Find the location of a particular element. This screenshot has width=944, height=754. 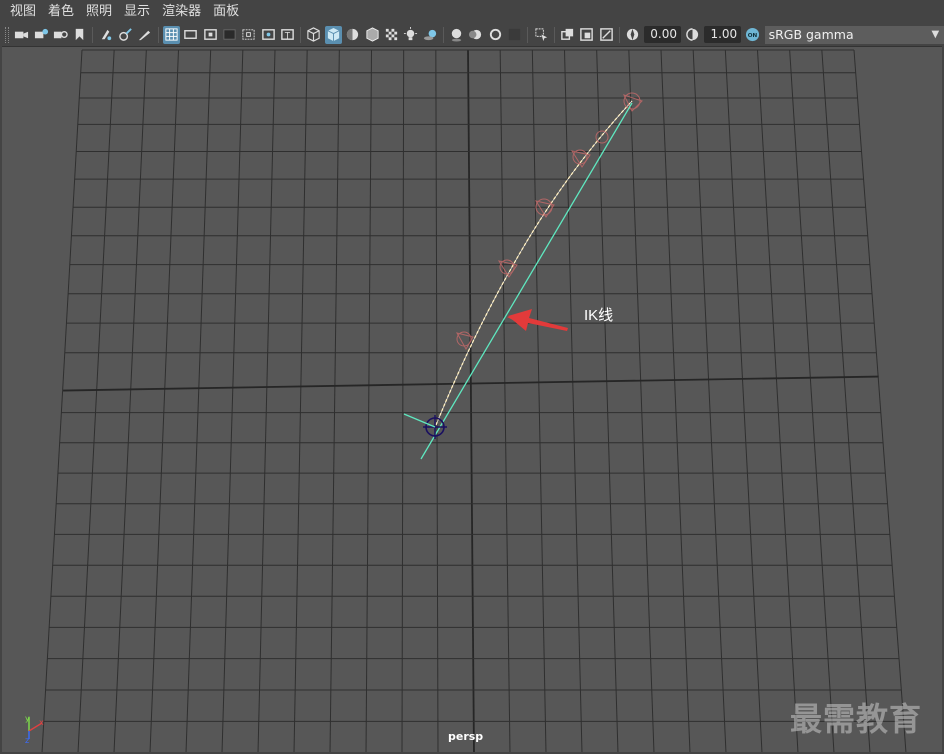

2d-pan-icon is located at coordinates (105, 35).